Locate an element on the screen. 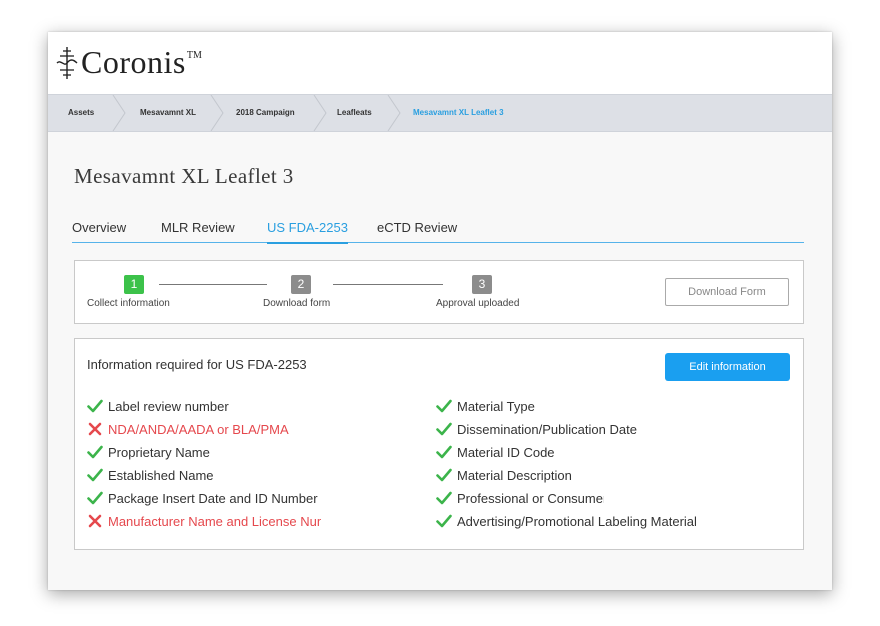  info-panel-title: Information required for US FDA-2253 is located at coordinates (197, 364).